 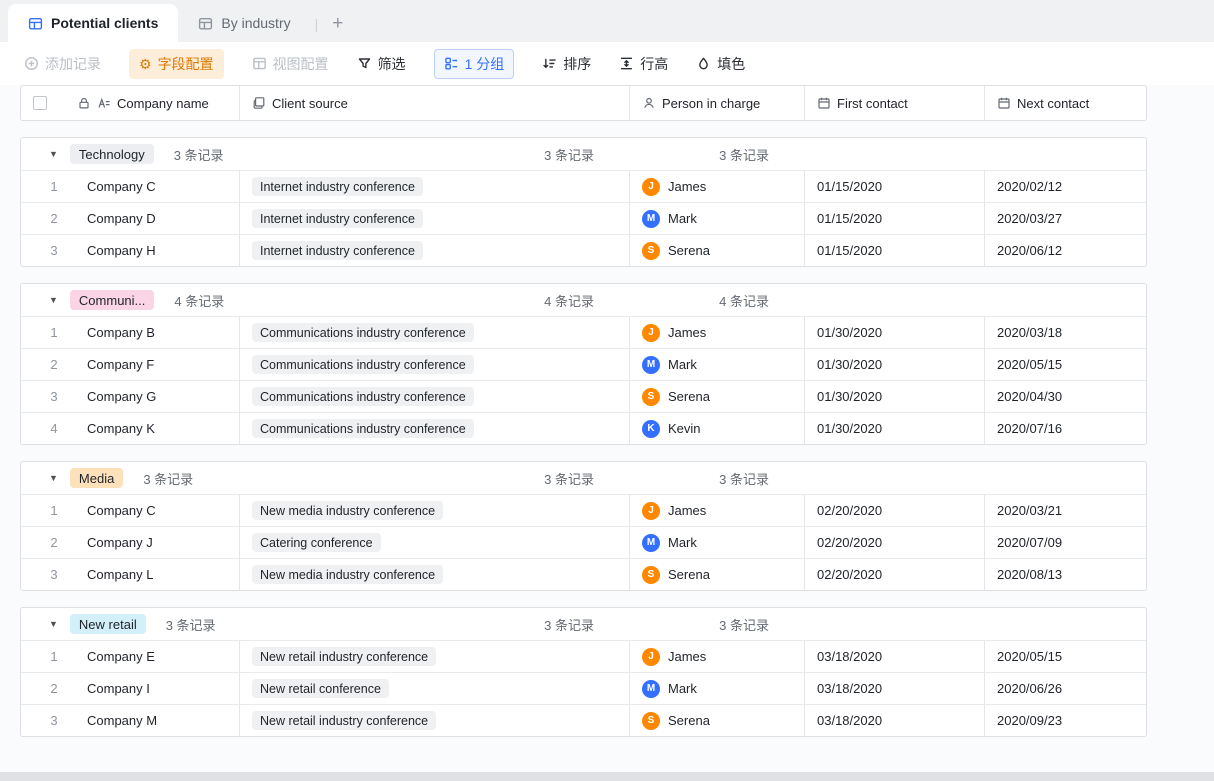 I want to click on group-header-row: ▼ New retail 3 条记录 3 条记录 3 条记录, so click(x=583, y=624).